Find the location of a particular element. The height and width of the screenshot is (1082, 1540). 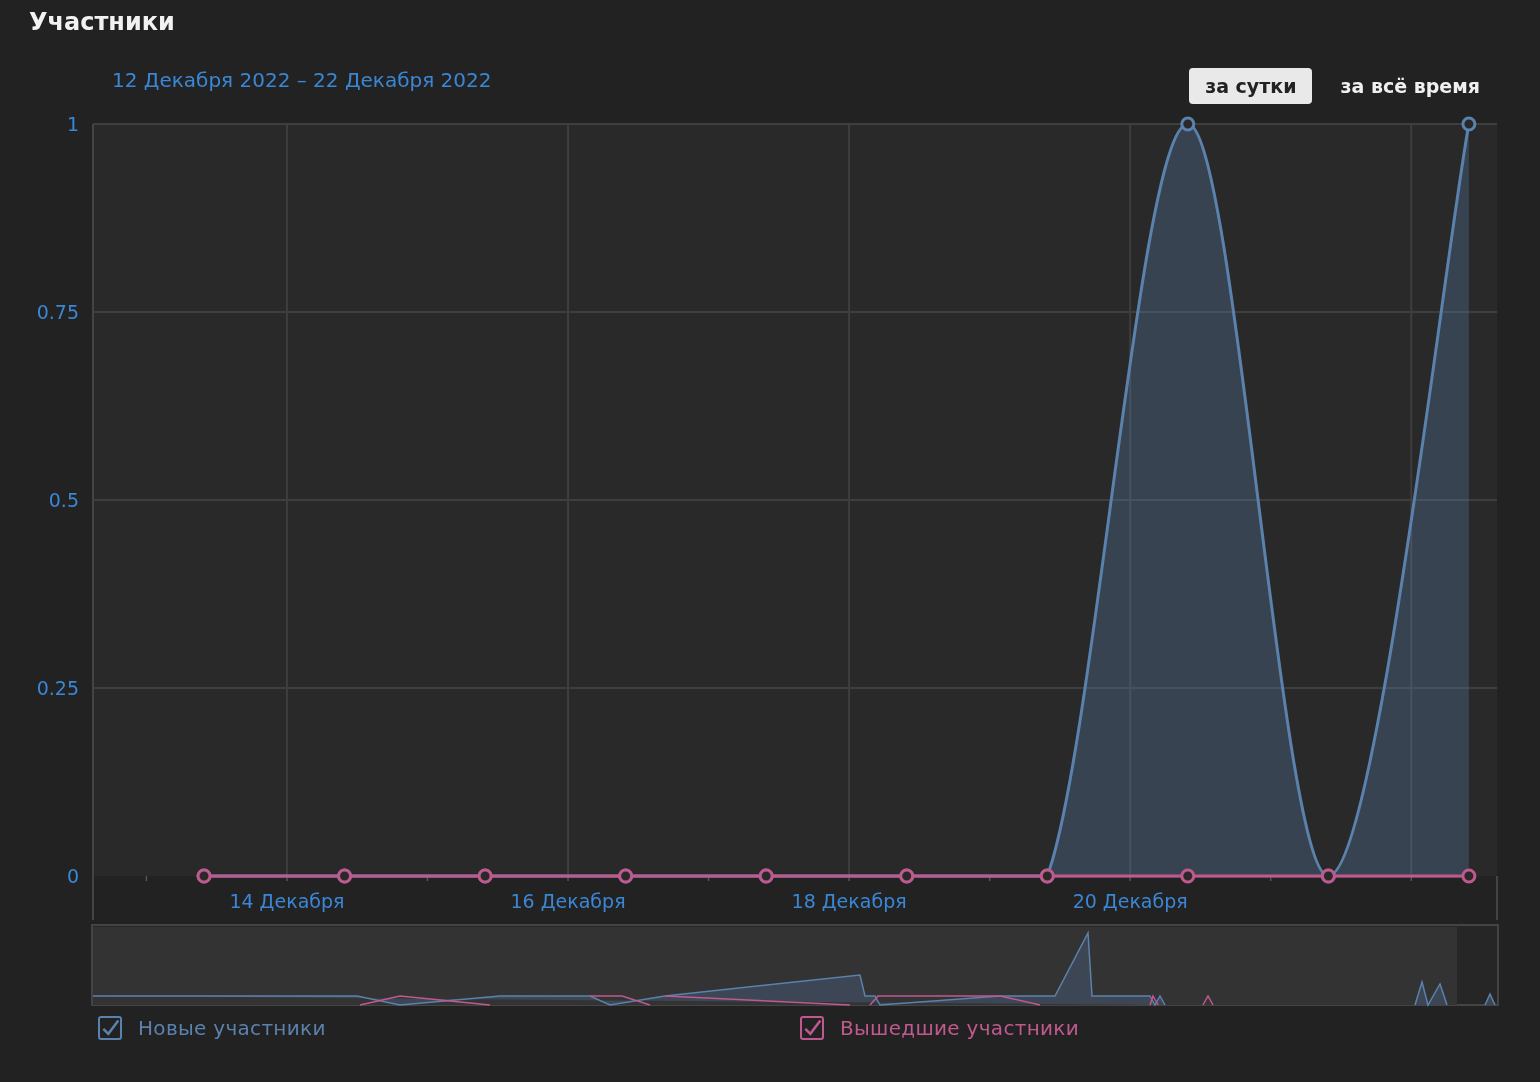

y-axis-label: 0.5 is located at coordinates (63, 500).